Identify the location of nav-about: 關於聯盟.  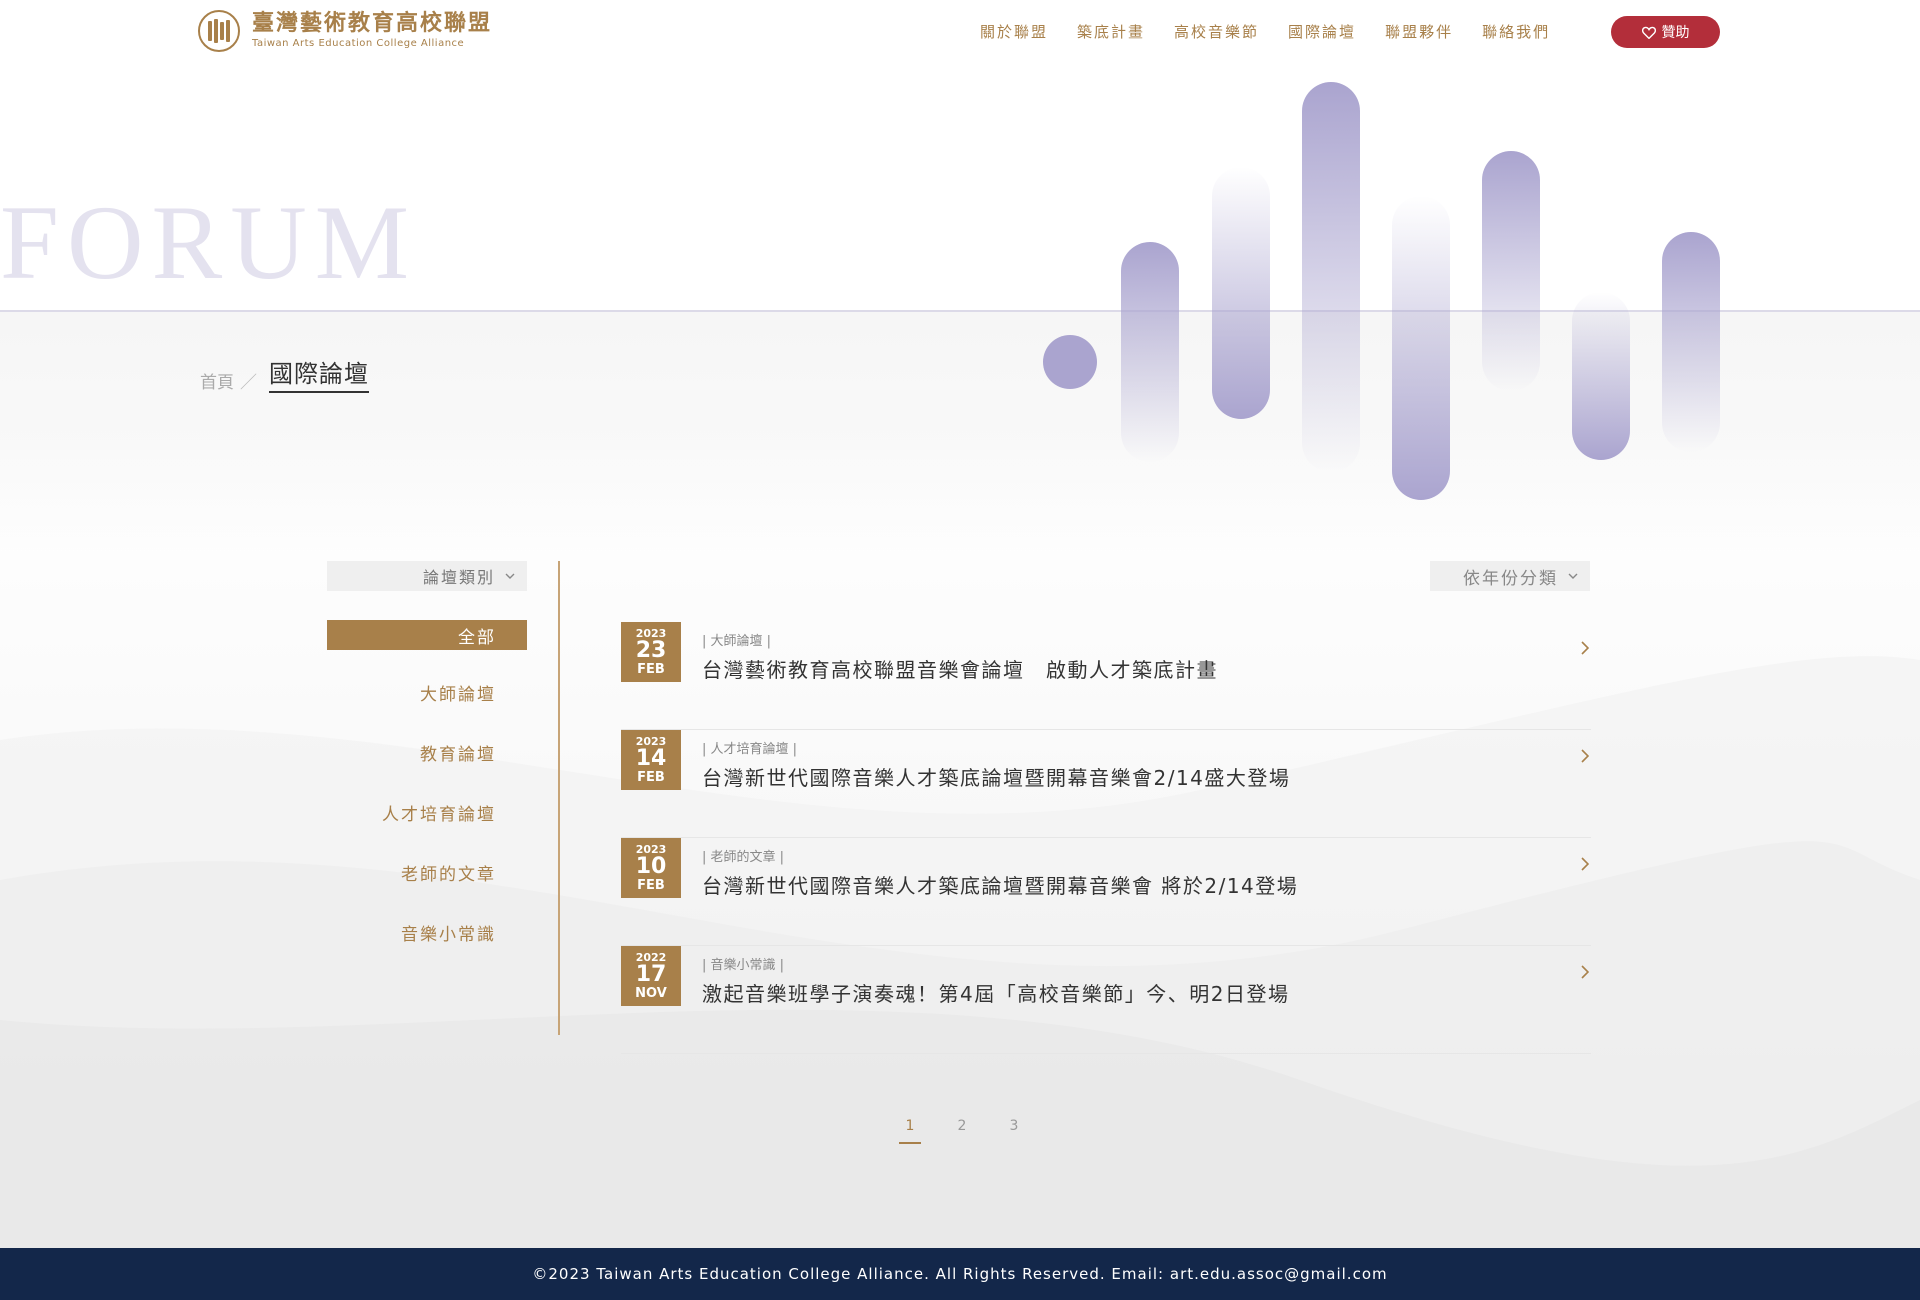
(1014, 31).